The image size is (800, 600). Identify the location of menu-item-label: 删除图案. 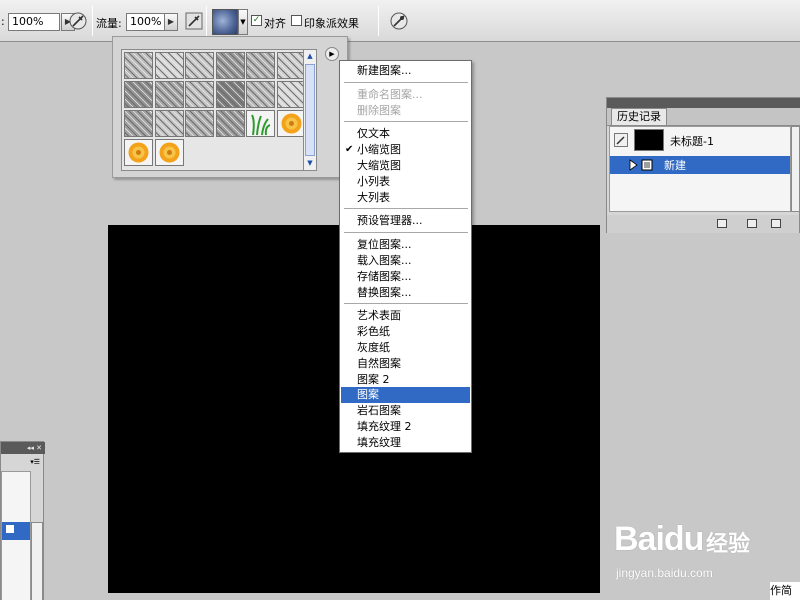
(379, 110).